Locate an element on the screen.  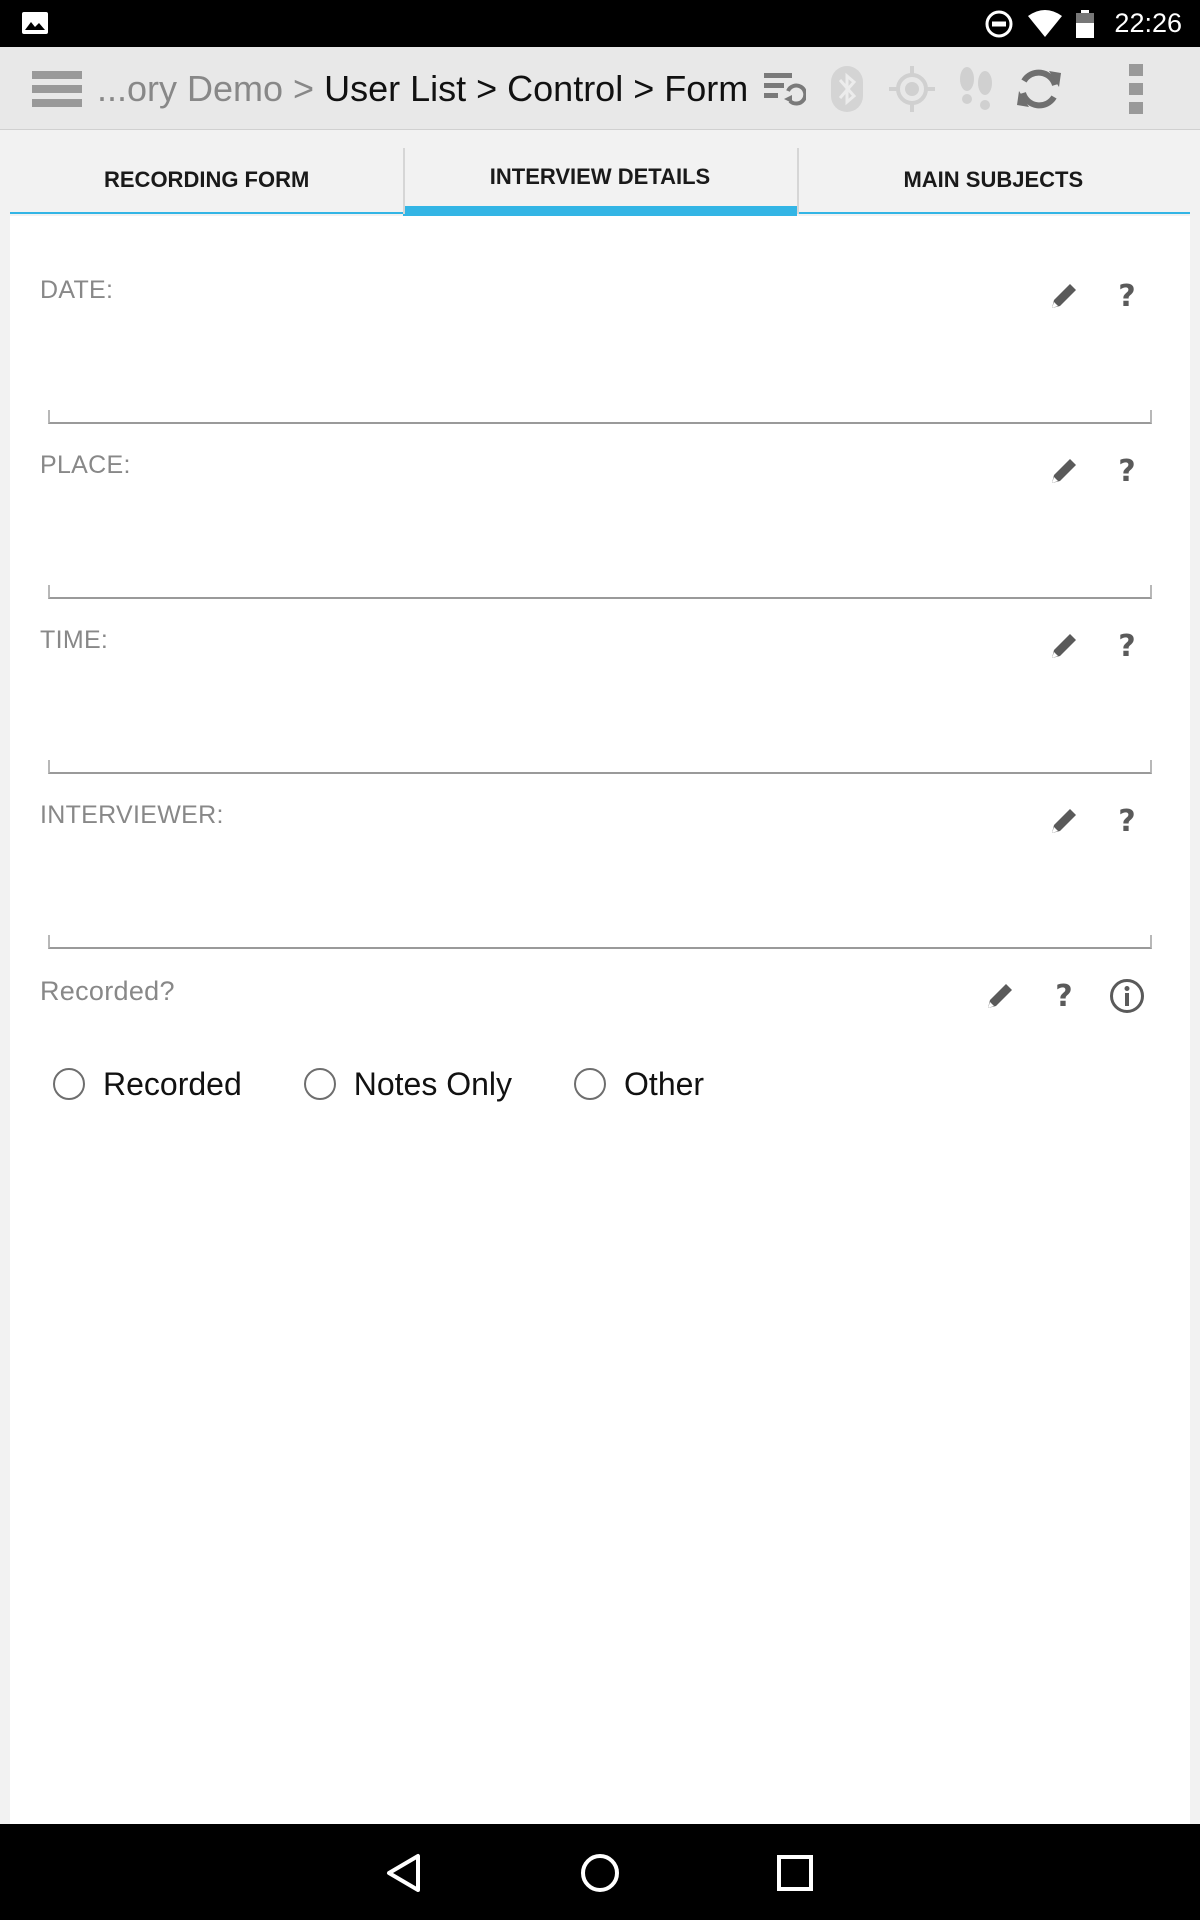
clock: 22:26 is located at coordinates (1148, 23).